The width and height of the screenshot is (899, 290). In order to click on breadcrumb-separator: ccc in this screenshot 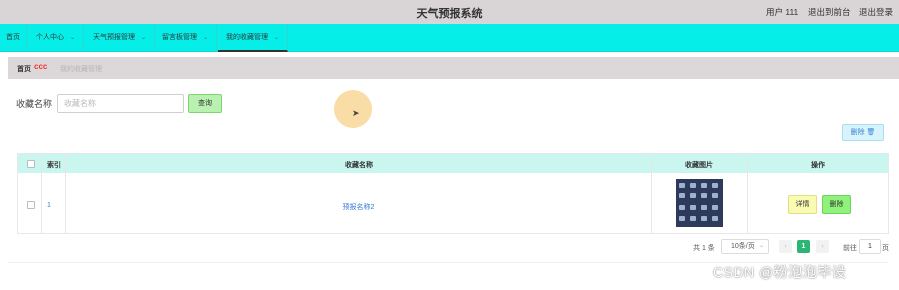, I will do `click(41, 66)`.